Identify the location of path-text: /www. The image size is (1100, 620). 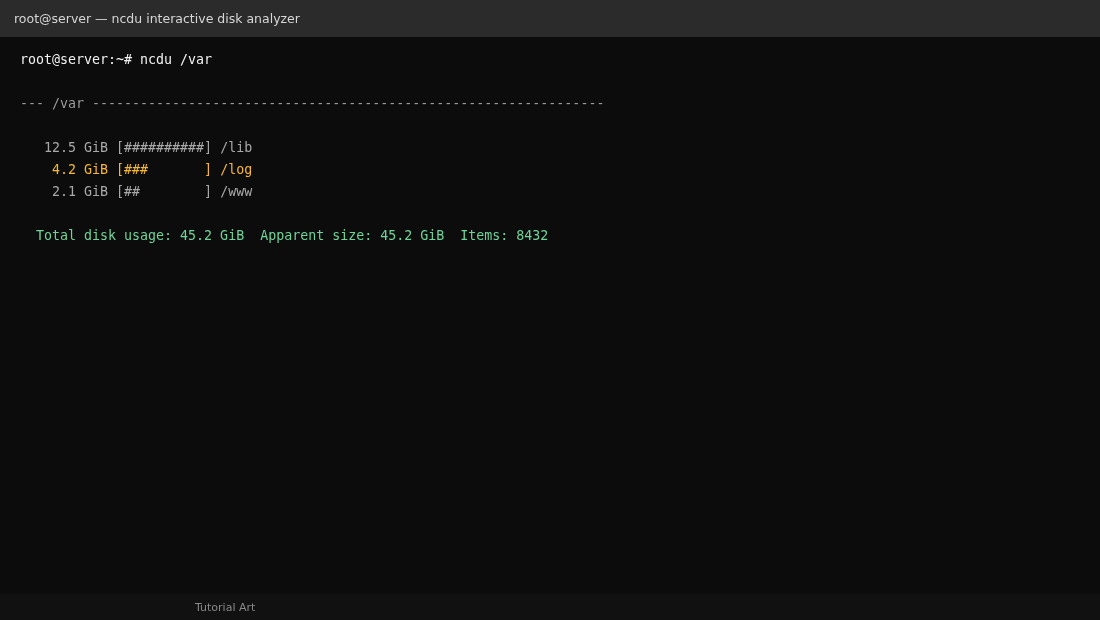
(236, 192).